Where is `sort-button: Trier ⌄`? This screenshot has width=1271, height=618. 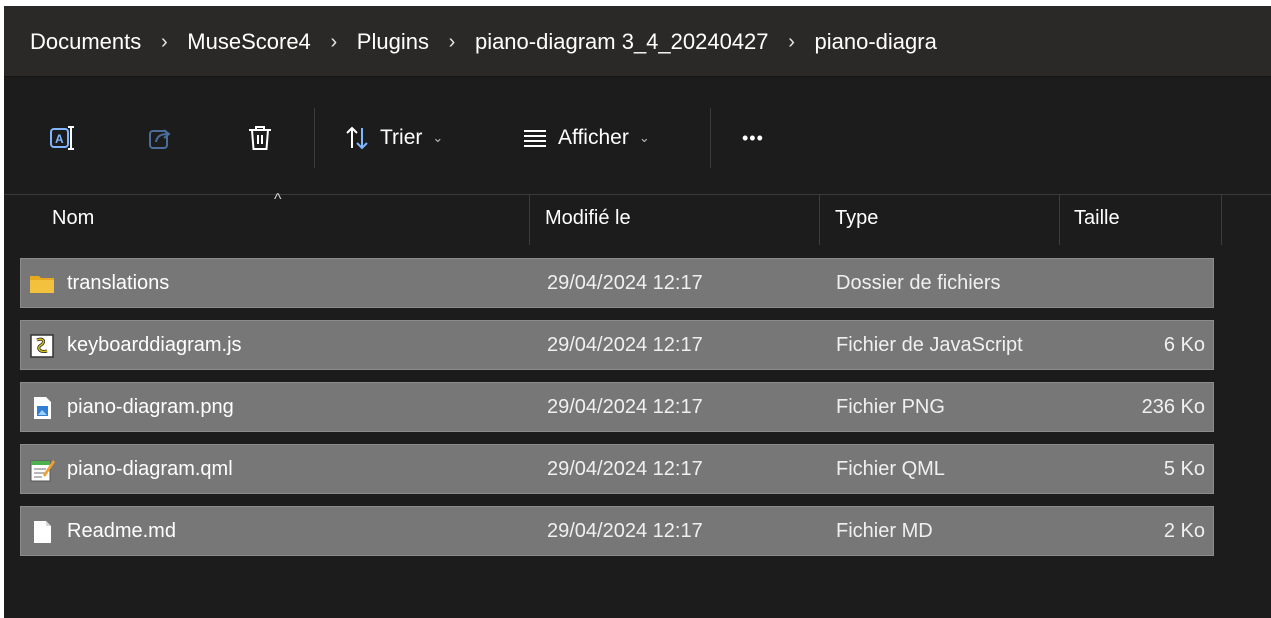 sort-button: Trier ⌄ is located at coordinates (393, 138).